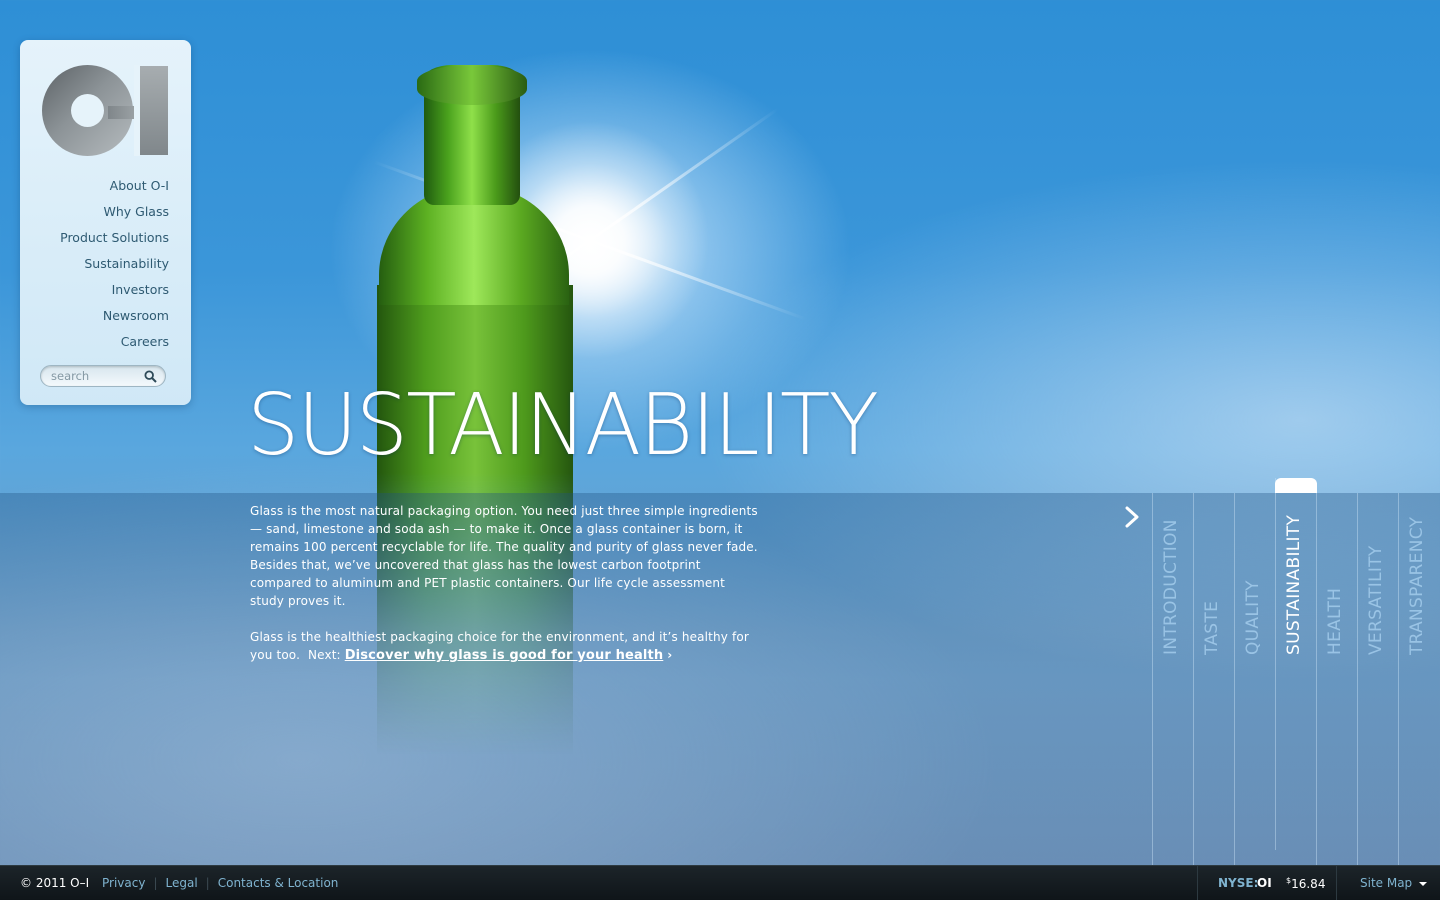 The height and width of the screenshot is (900, 1440). I want to click on privacy-link: Privacy, so click(123, 883).